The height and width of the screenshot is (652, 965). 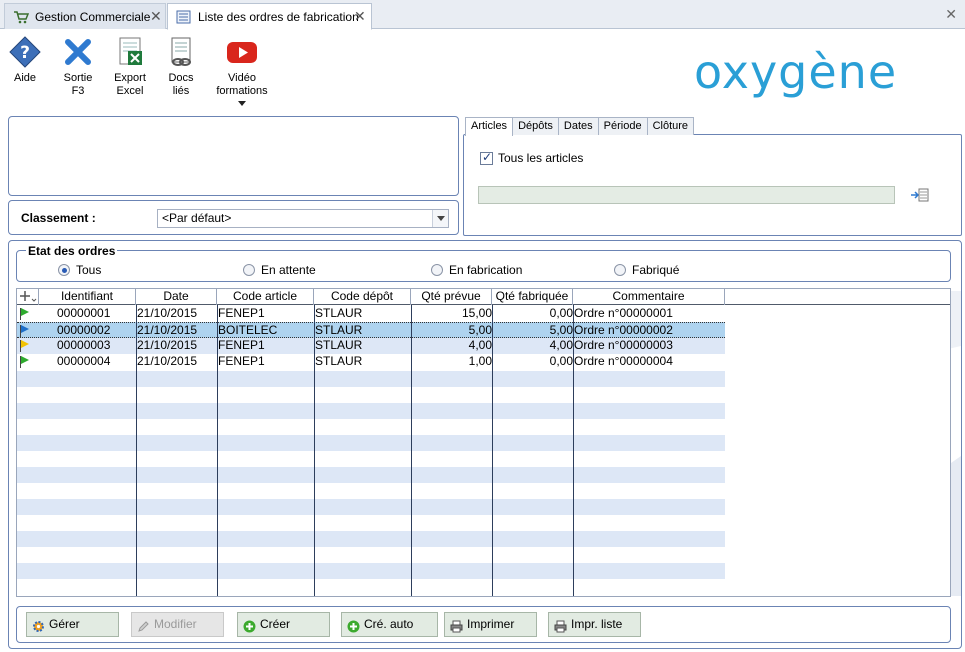 What do you see at coordinates (181, 52) in the screenshot?
I see `linked-documents-icon` at bounding box center [181, 52].